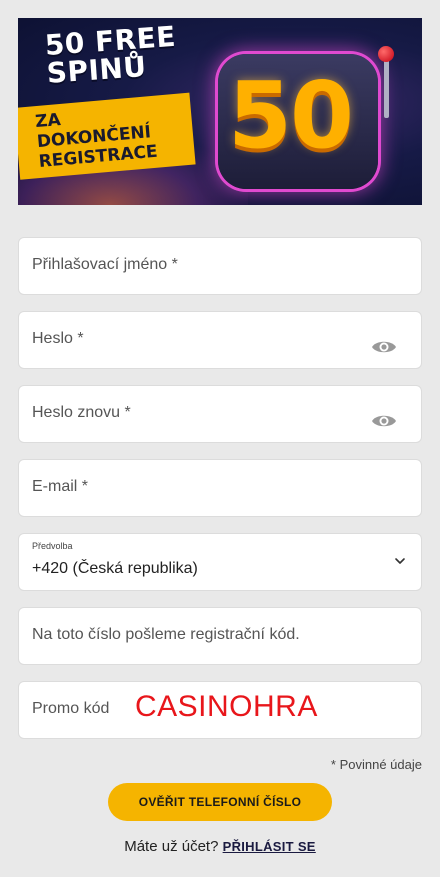  I want to click on phone-prefix-select: Předvolba +420 (Česká republika), so click(220, 562).